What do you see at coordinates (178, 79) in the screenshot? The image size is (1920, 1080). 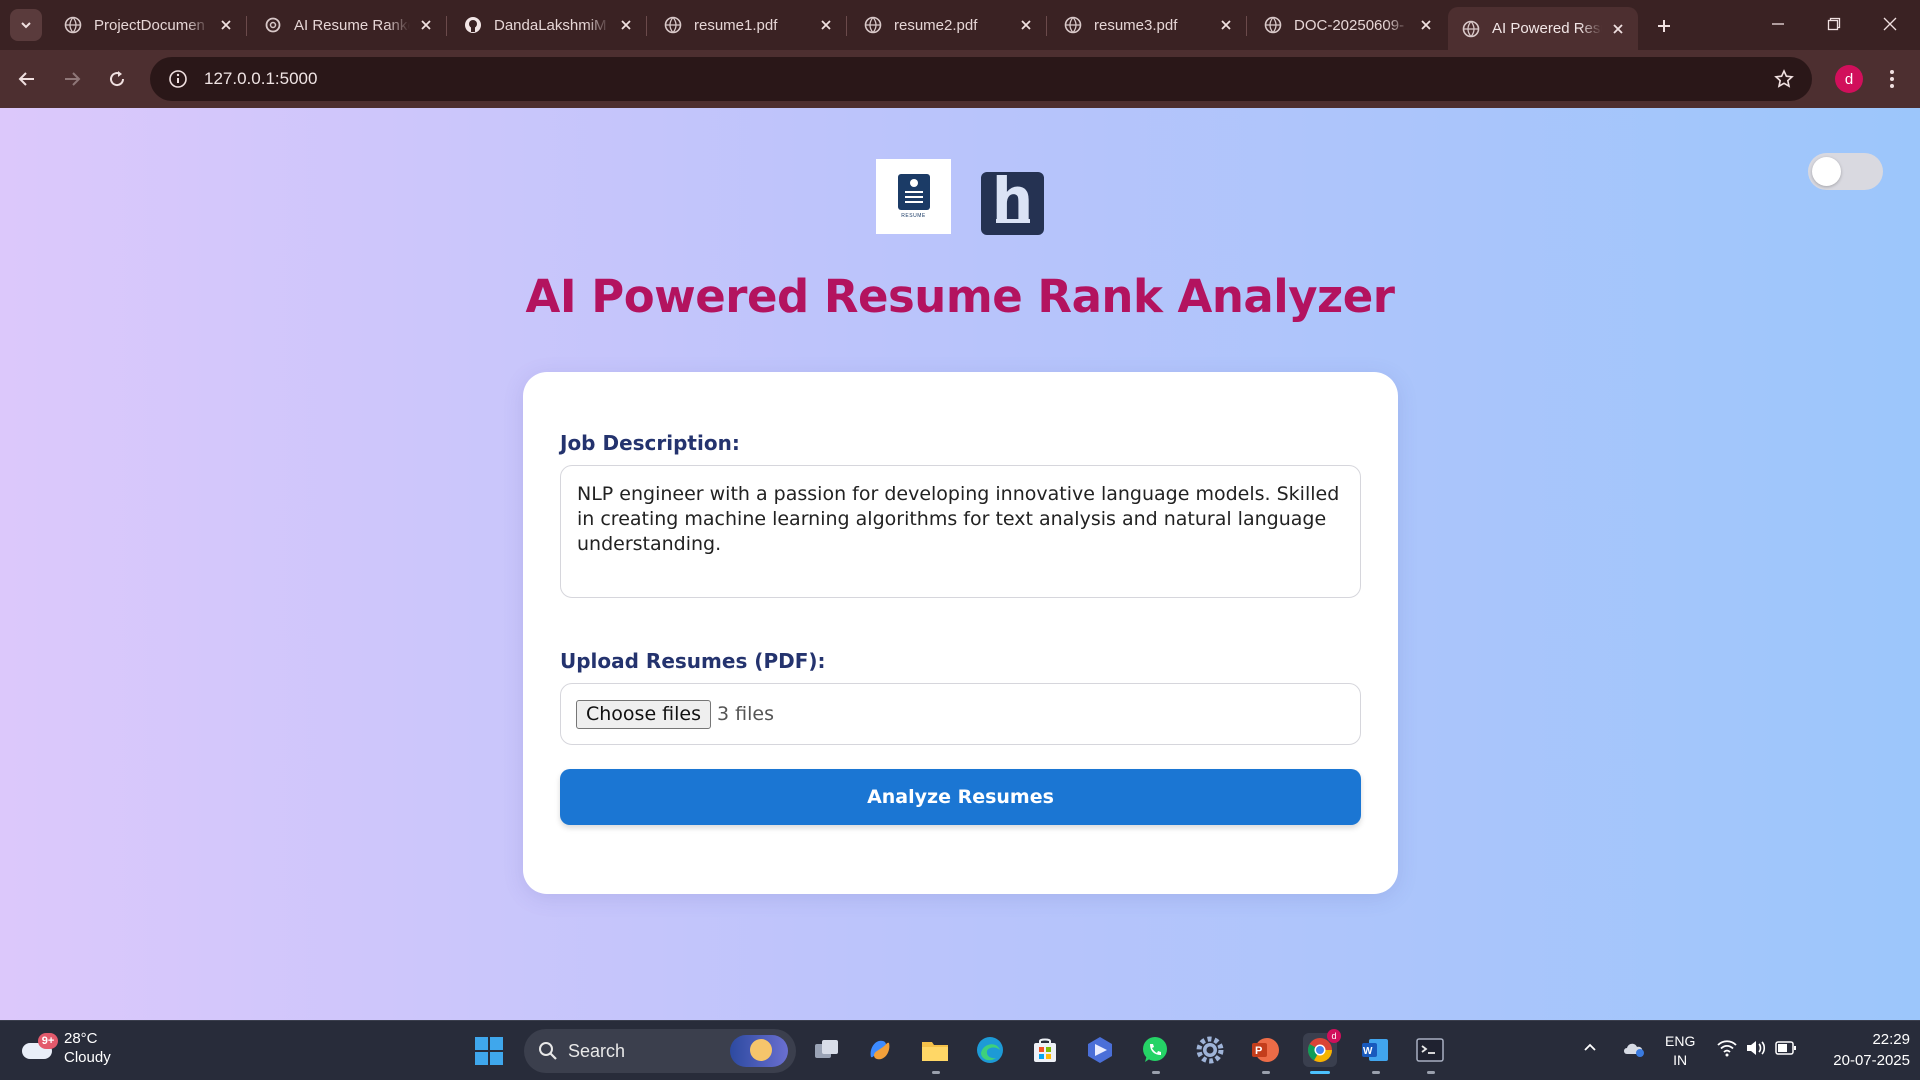 I see `site-info-icon` at bounding box center [178, 79].